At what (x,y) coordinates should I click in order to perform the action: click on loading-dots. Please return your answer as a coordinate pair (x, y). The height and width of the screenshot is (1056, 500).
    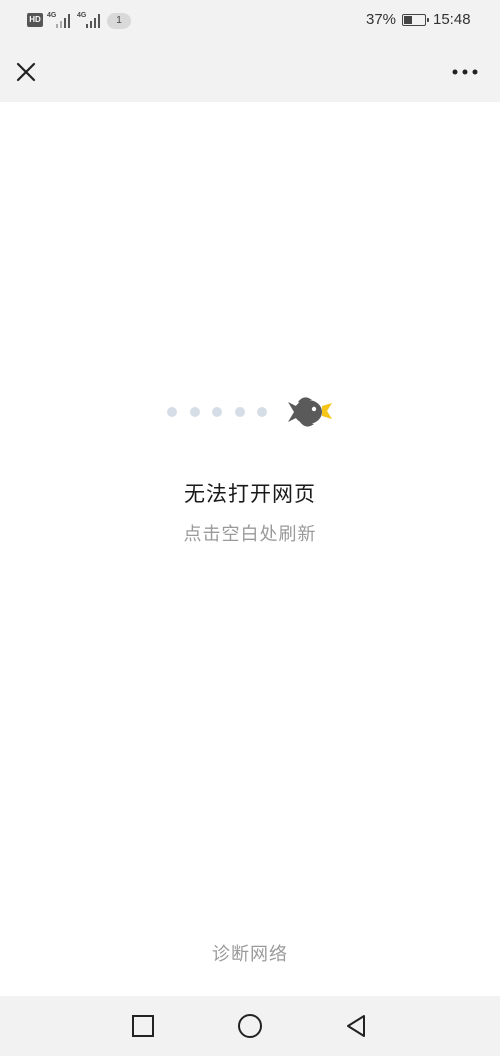
    Looking at the image, I should click on (250, 412).